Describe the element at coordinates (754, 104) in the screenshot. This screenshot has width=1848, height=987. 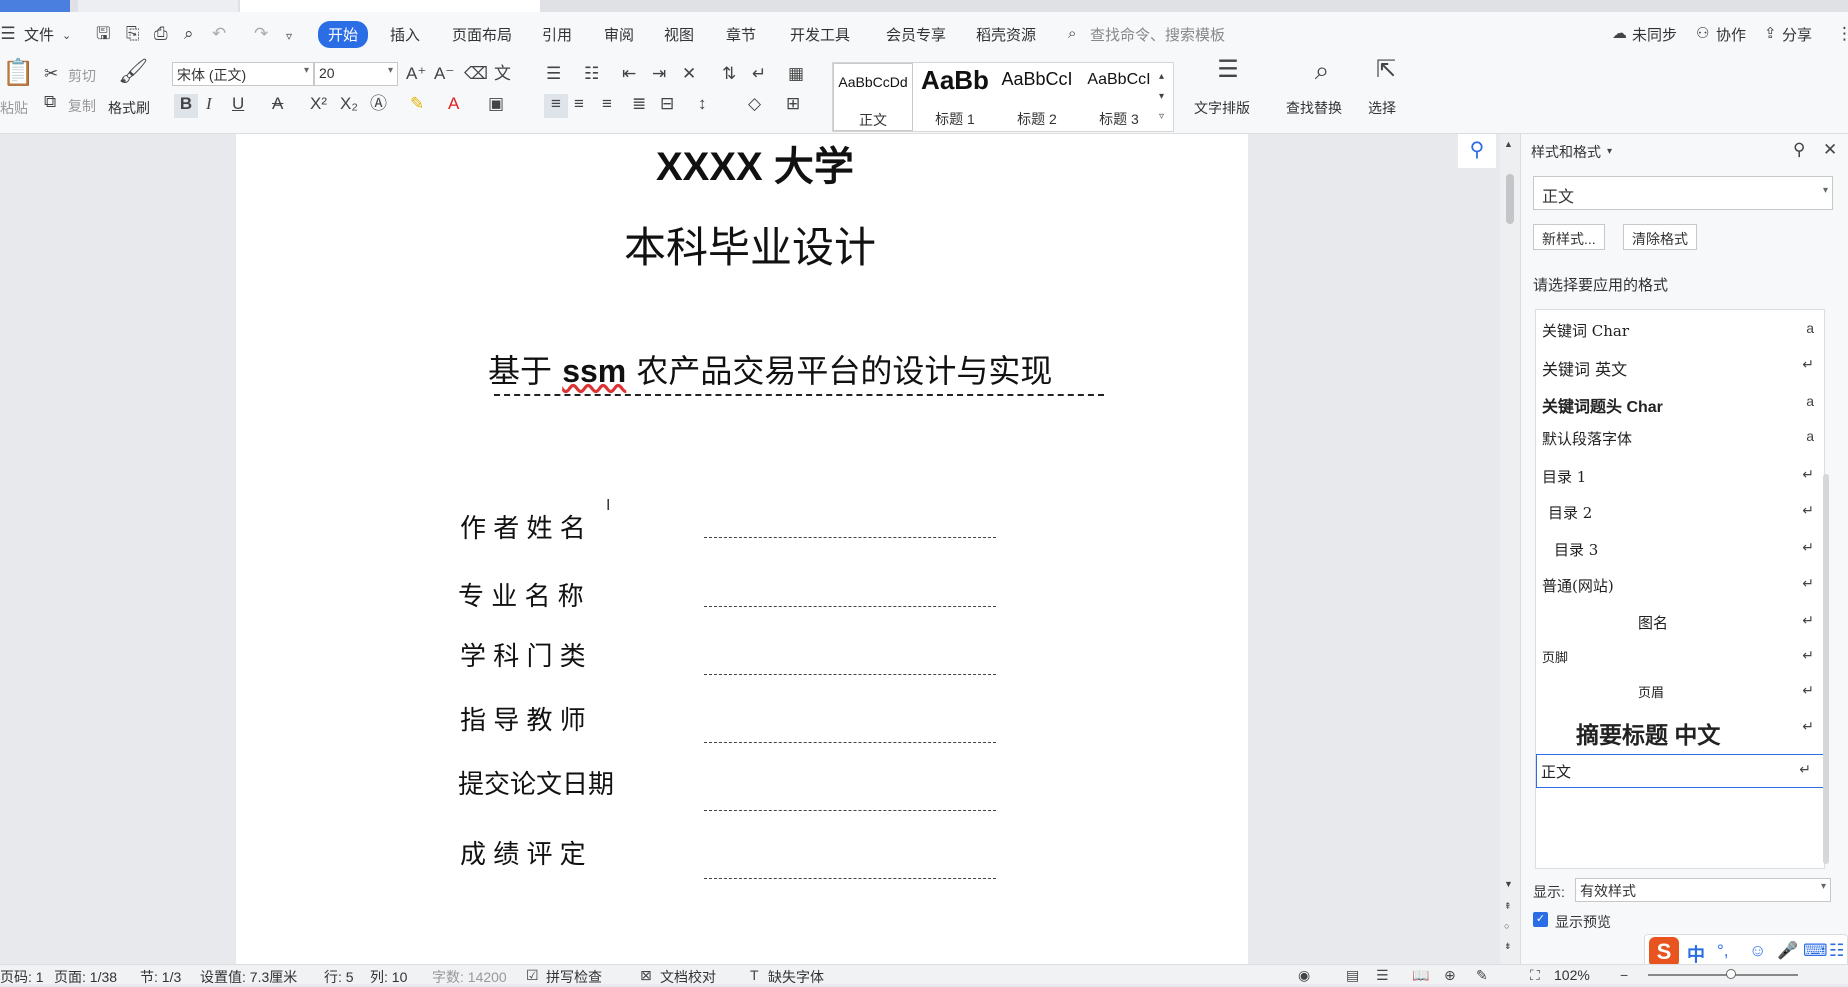
I see `paragraph-shading-icon: ◇` at that location.